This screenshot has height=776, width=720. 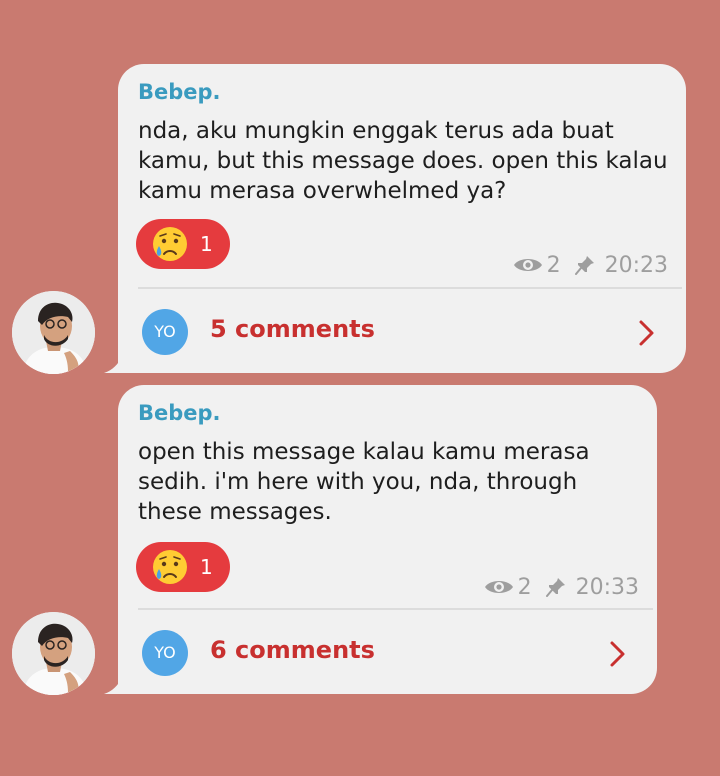 I want to click on comments-button: YO 6 comments, so click(x=387, y=654).